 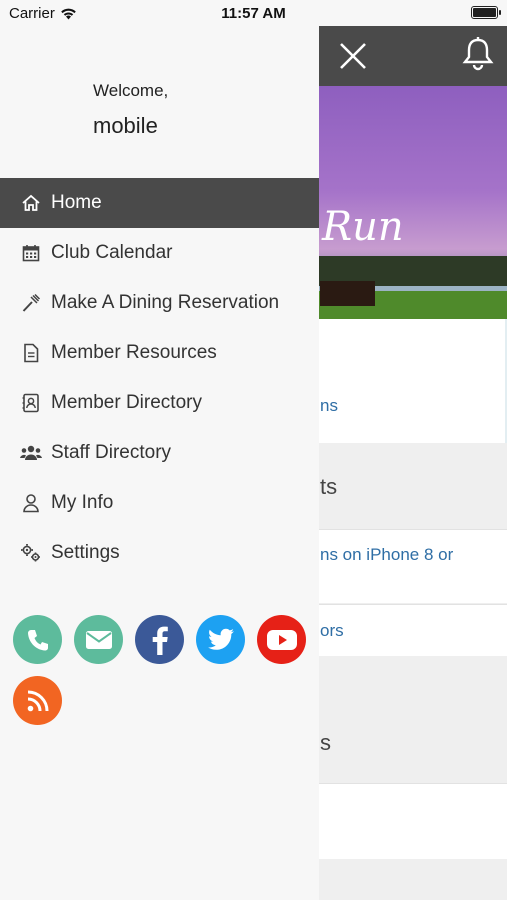 I want to click on menu-item-label: Member Directory, so click(x=126, y=402).